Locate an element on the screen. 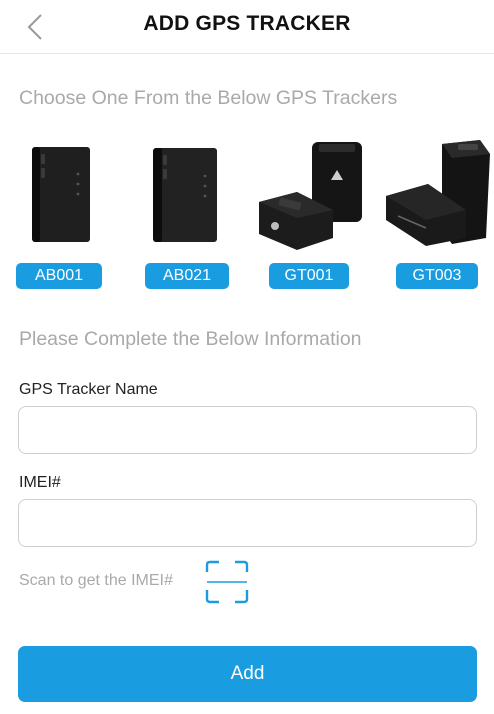  tracker-option-ab001: AB001 is located at coordinates (63, 214).